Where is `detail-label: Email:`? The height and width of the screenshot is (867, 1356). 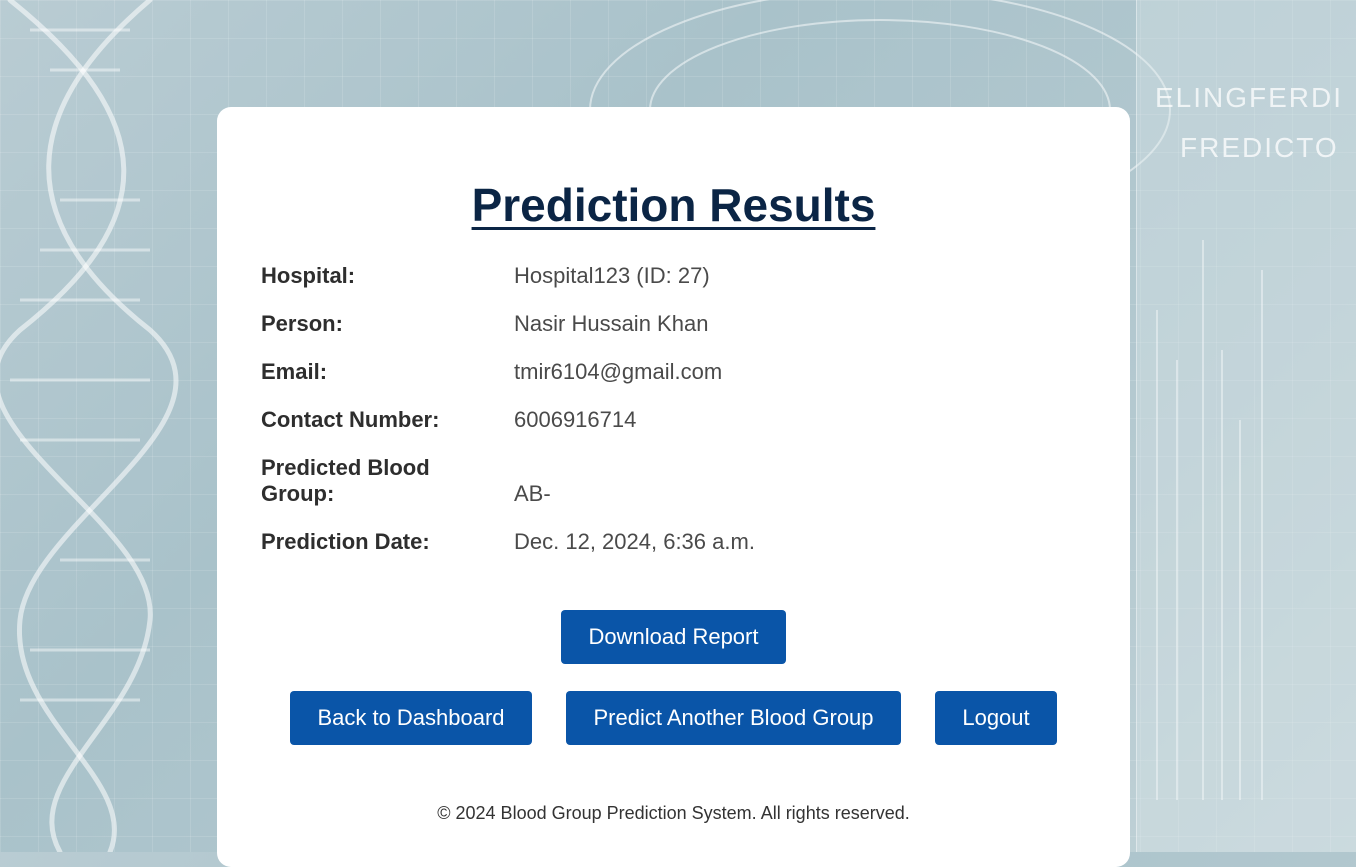 detail-label: Email: is located at coordinates (294, 371).